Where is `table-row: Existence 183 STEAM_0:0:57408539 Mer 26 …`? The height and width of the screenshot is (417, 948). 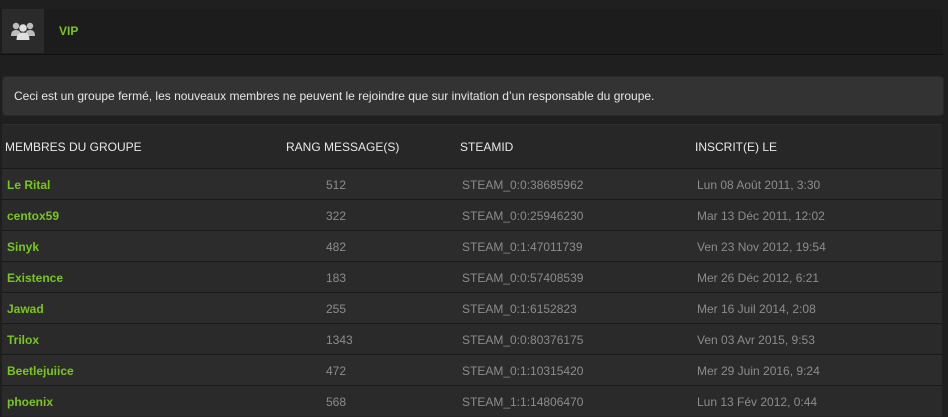 table-row: Existence 183 STEAM_0:0:57408539 Mer 26 … is located at coordinates (472, 276).